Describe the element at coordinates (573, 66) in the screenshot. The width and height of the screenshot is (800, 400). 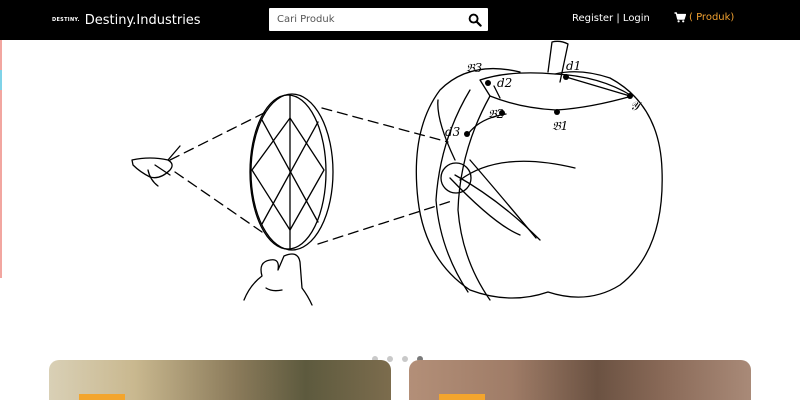
I see `label-d1: d1` at that location.